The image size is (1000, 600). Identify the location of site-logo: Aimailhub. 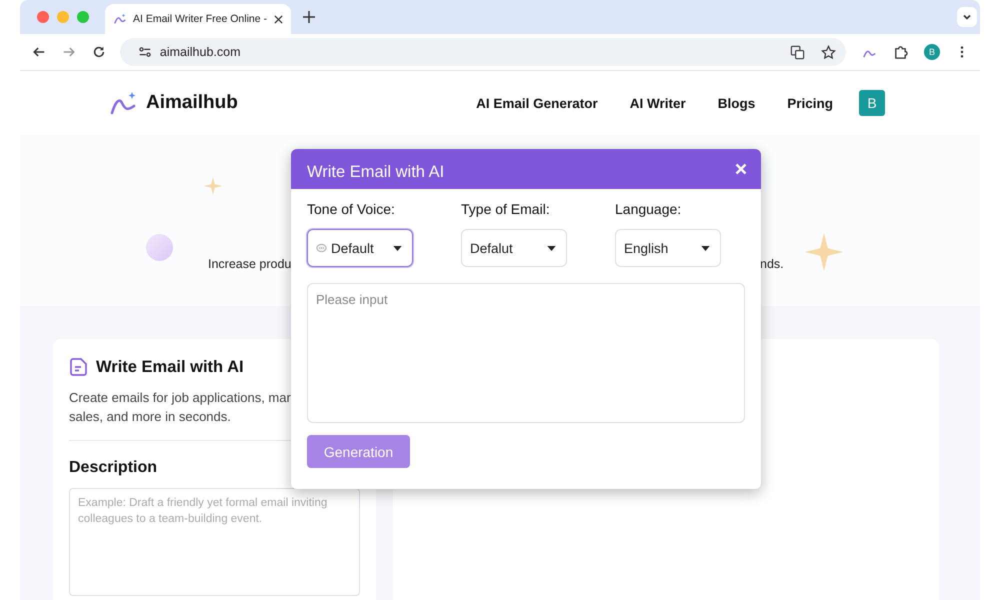
(192, 103).